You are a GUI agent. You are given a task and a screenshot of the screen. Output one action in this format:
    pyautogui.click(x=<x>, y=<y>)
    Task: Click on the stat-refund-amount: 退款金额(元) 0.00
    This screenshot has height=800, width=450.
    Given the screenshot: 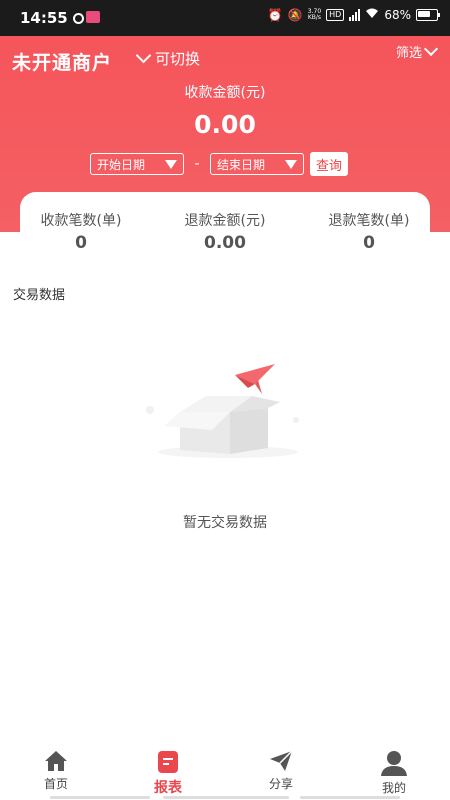 What is the action you would take?
    pyautogui.click(x=225, y=231)
    